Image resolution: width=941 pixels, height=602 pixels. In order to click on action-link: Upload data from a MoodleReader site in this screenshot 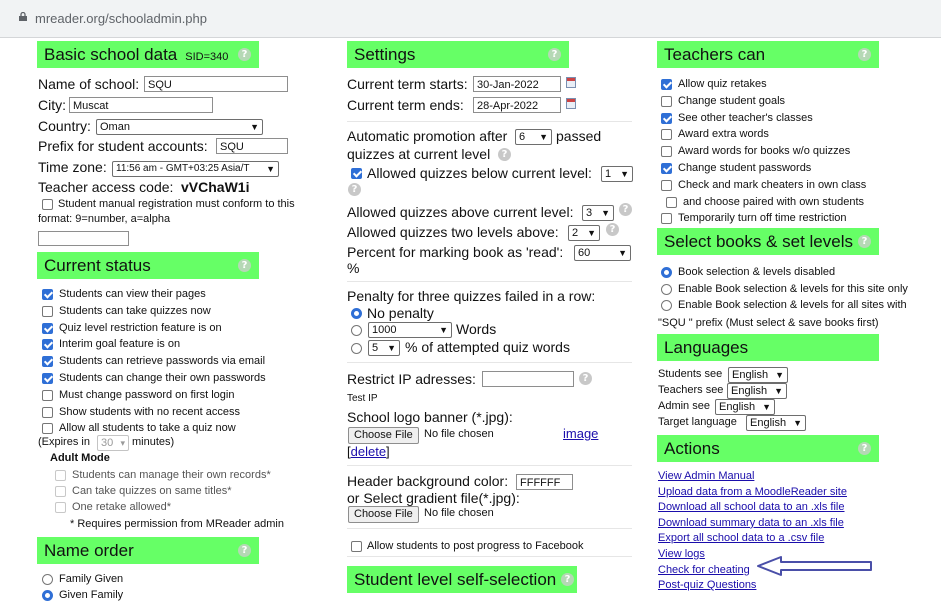, I will do `click(752, 492)`.